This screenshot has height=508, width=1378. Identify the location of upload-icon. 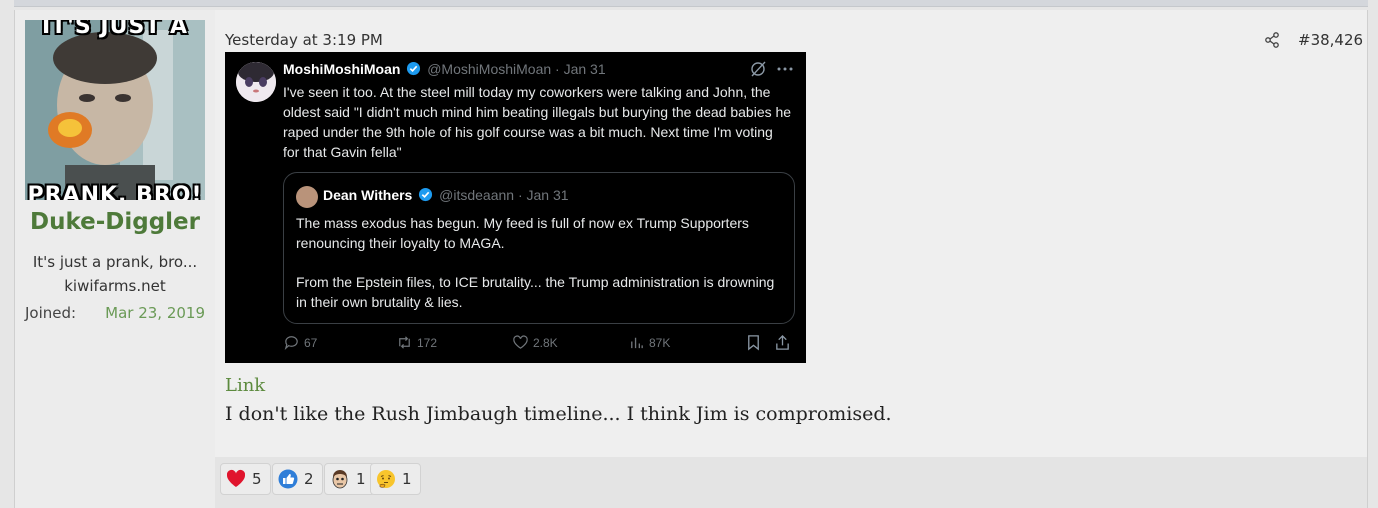
(782, 342).